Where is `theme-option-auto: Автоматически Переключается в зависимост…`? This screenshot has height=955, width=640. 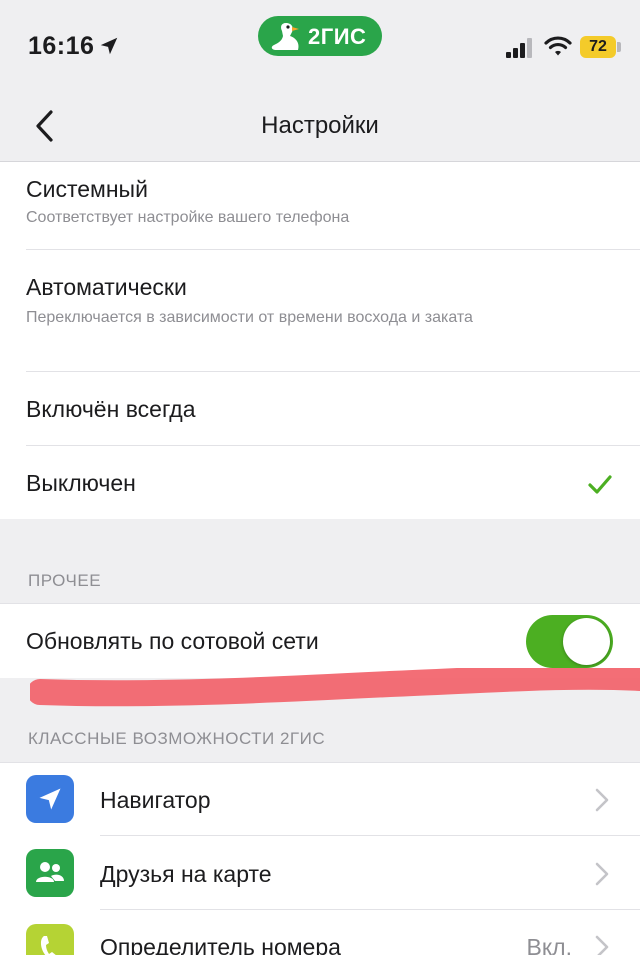 theme-option-auto: Автоматически Переключается в зависимост… is located at coordinates (320, 311).